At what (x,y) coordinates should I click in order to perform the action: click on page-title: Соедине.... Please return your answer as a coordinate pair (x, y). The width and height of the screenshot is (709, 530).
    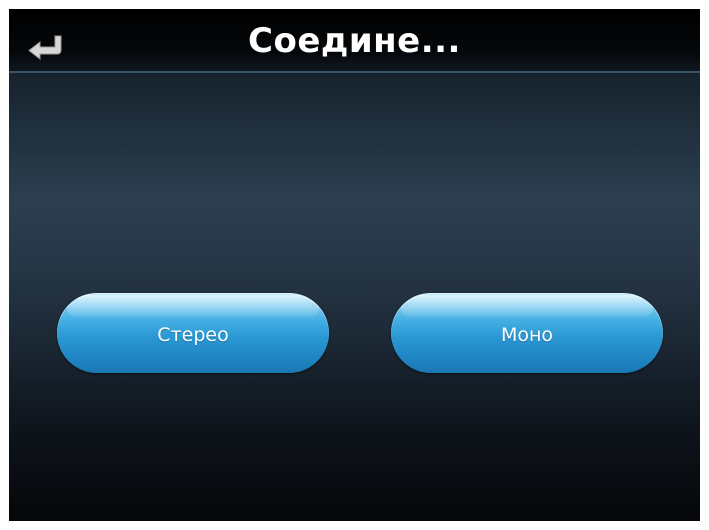
    Looking at the image, I should click on (354, 41).